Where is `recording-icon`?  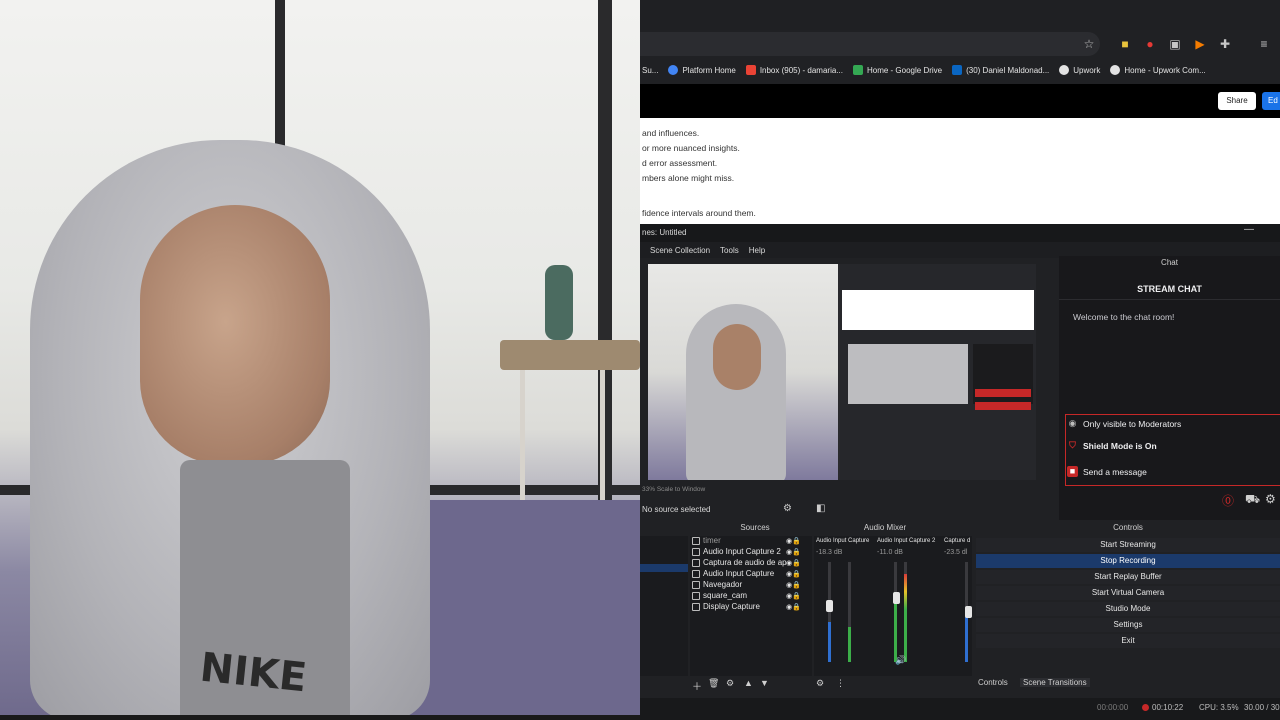
recording-icon is located at coordinates (1145, 708).